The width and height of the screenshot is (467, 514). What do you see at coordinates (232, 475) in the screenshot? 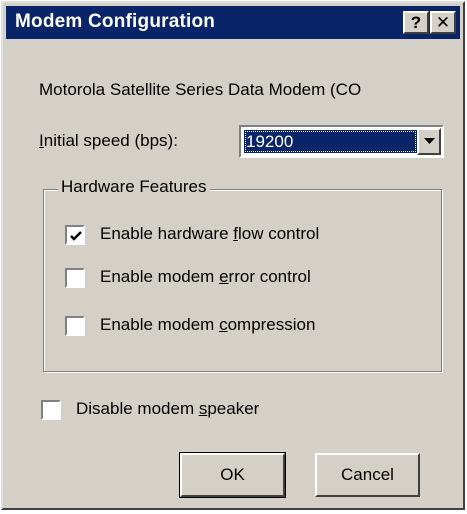
I see `ok-button: OK` at bounding box center [232, 475].